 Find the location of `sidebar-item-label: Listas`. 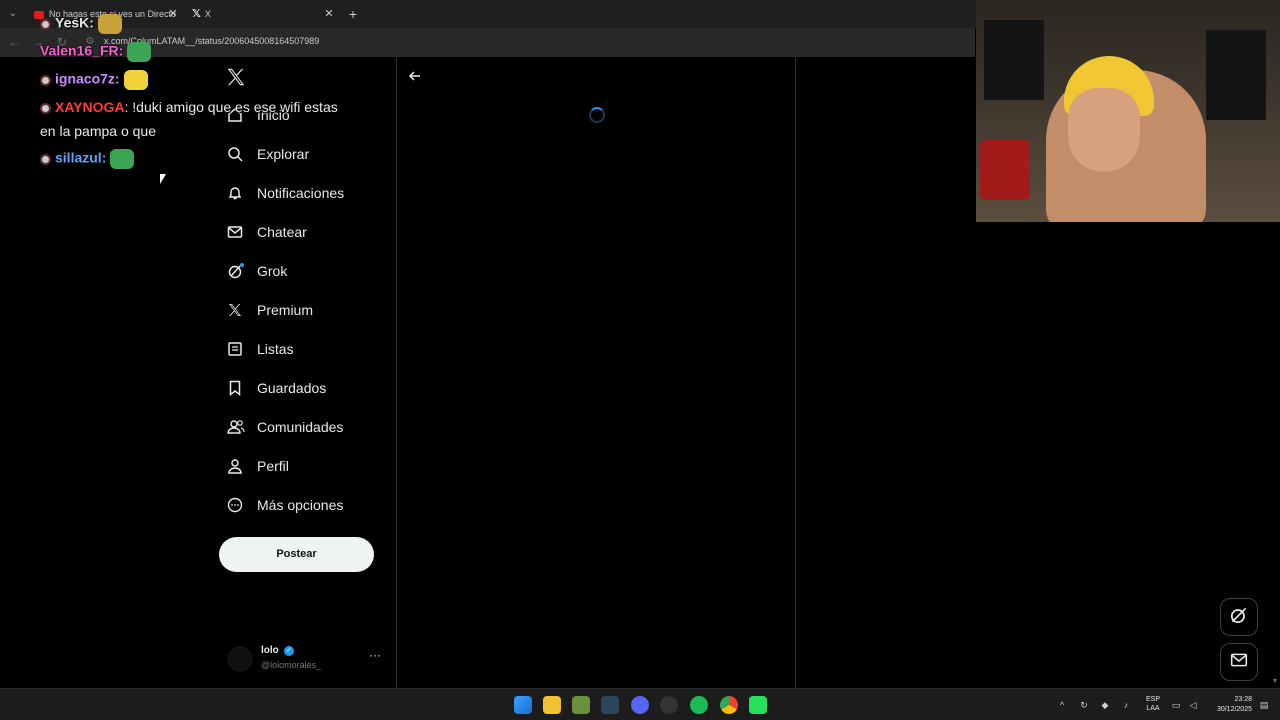

sidebar-item-label: Listas is located at coordinates (275, 349).